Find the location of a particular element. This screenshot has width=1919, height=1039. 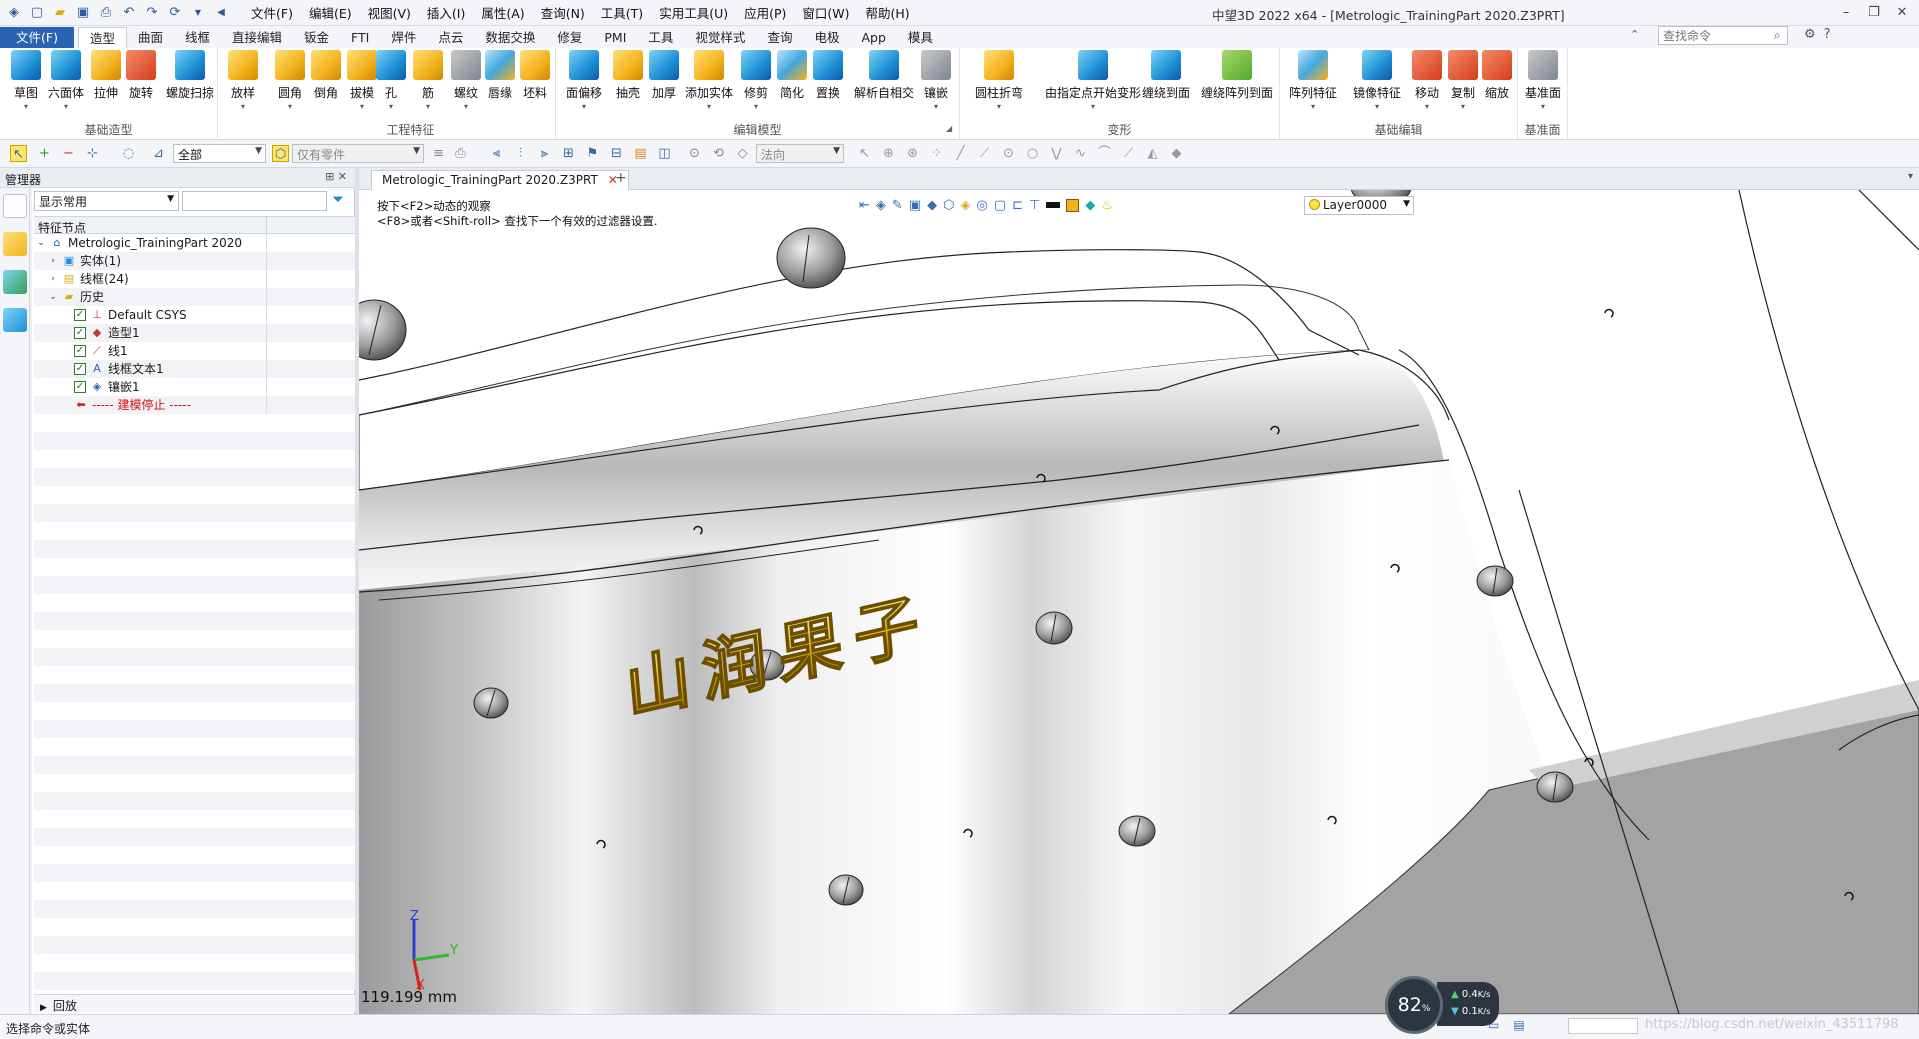

add-icon: + is located at coordinates (44, 153).